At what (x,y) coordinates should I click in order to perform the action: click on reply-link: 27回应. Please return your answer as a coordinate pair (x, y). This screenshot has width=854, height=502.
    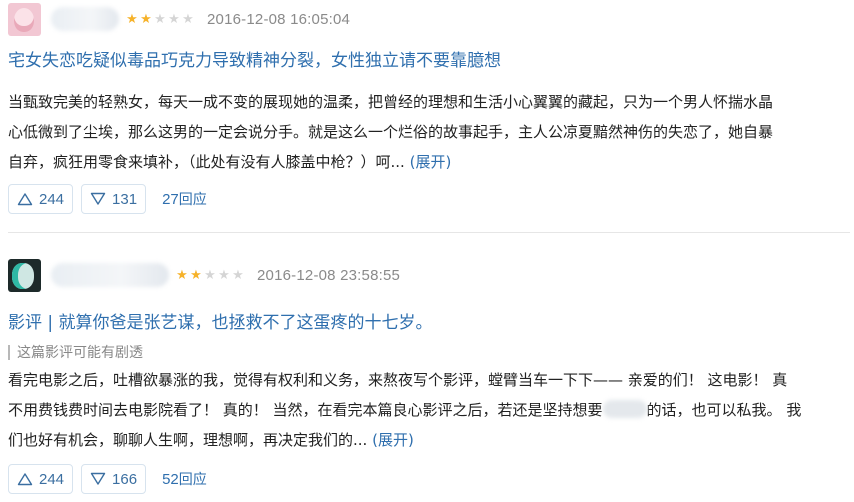
    Looking at the image, I should click on (184, 199).